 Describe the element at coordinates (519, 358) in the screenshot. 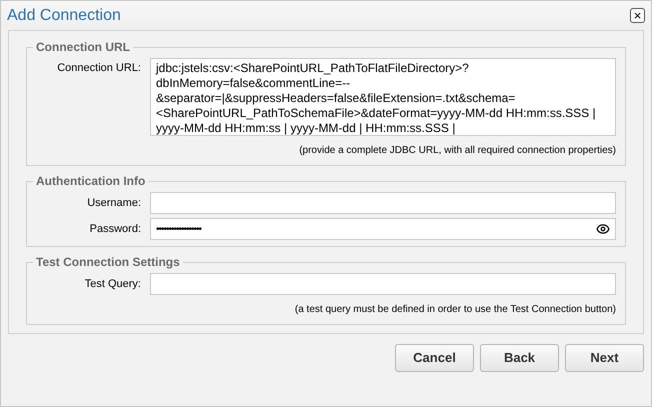

I see `dialog-button: Back` at that location.